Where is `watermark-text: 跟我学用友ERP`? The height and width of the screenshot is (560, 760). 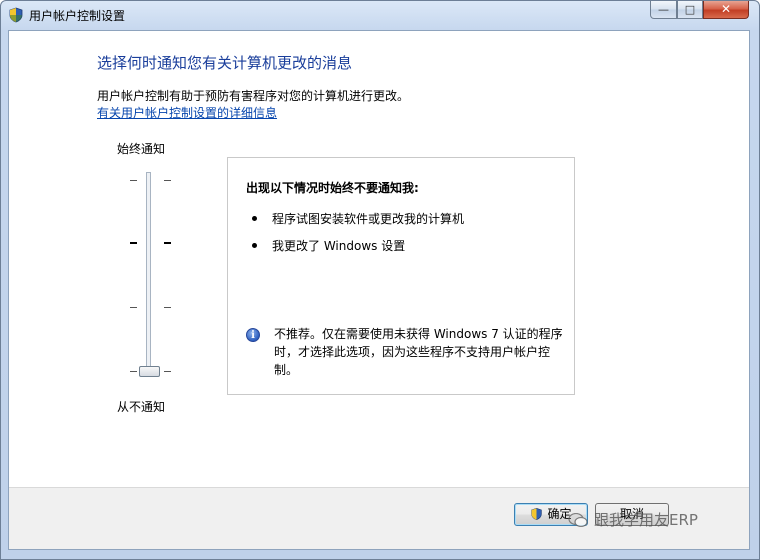
watermark-text: 跟我学用友ERP is located at coordinates (646, 520).